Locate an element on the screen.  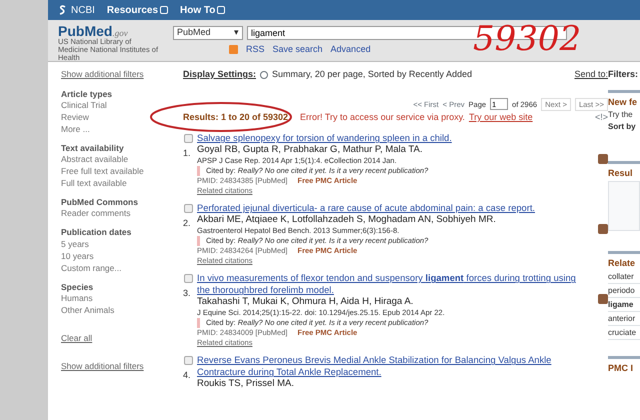
panel-heading: Relate is located at coordinates (624, 260).